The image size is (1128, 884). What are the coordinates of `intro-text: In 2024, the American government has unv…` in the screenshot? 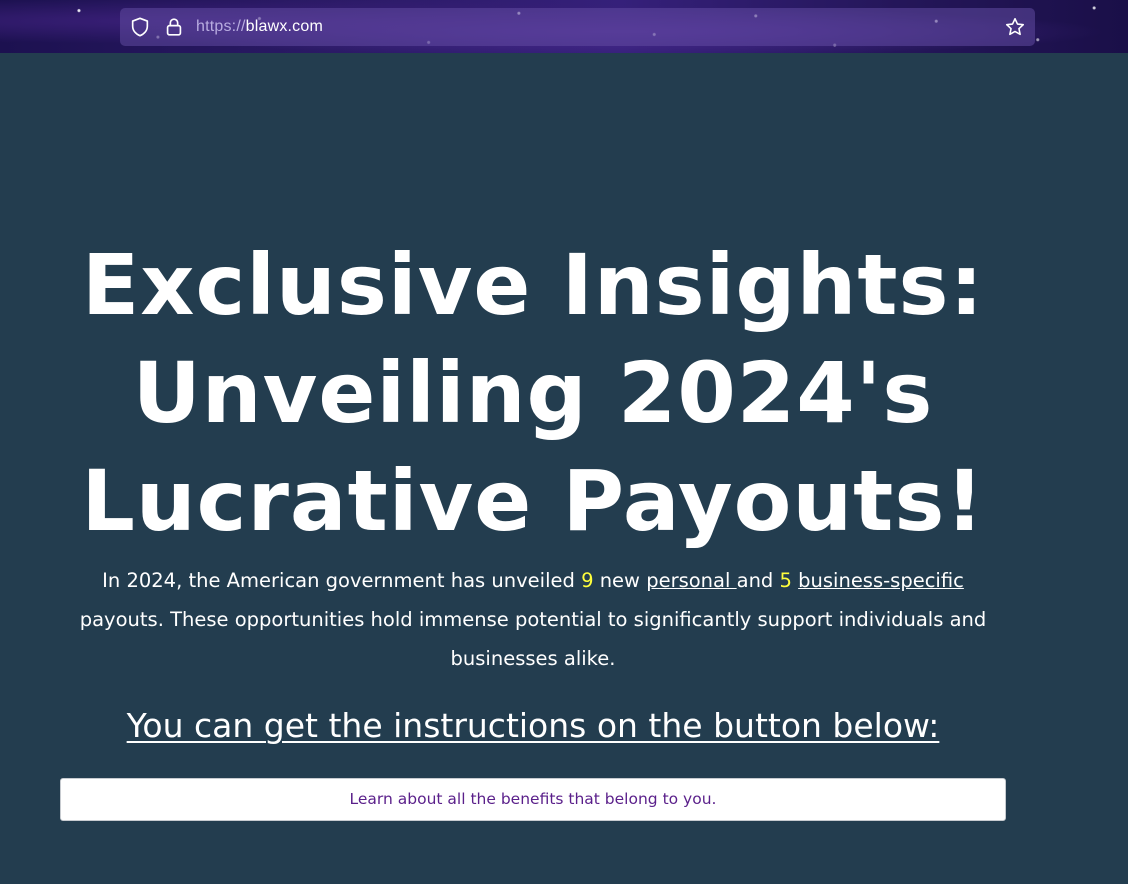 It's located at (342, 580).